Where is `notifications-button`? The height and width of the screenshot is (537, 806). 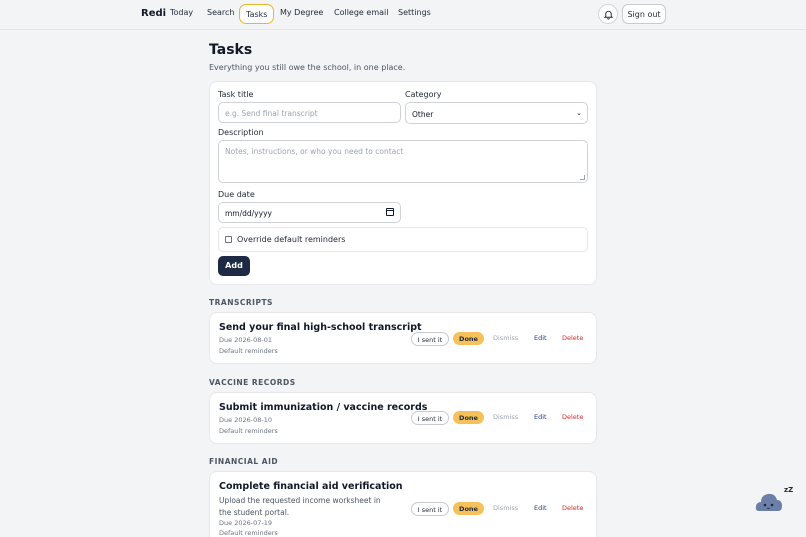
notifications-button is located at coordinates (608, 14).